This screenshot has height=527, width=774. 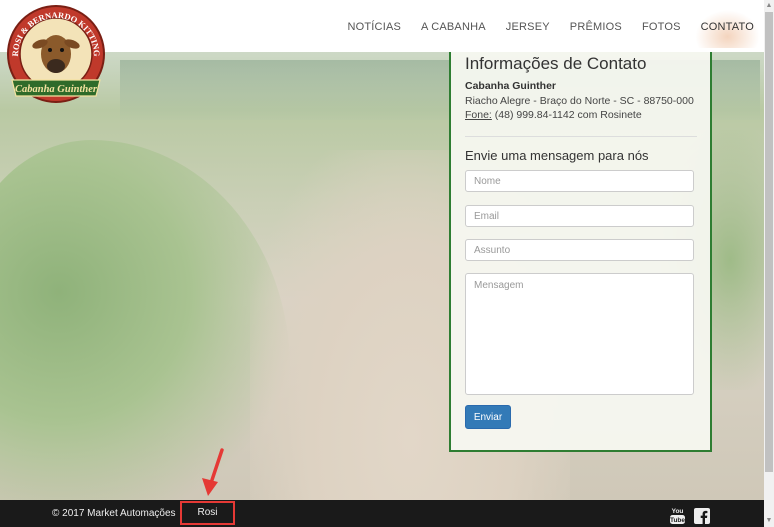 What do you see at coordinates (528, 26) in the screenshot?
I see `nav-item-jersey: JERSEY` at bounding box center [528, 26].